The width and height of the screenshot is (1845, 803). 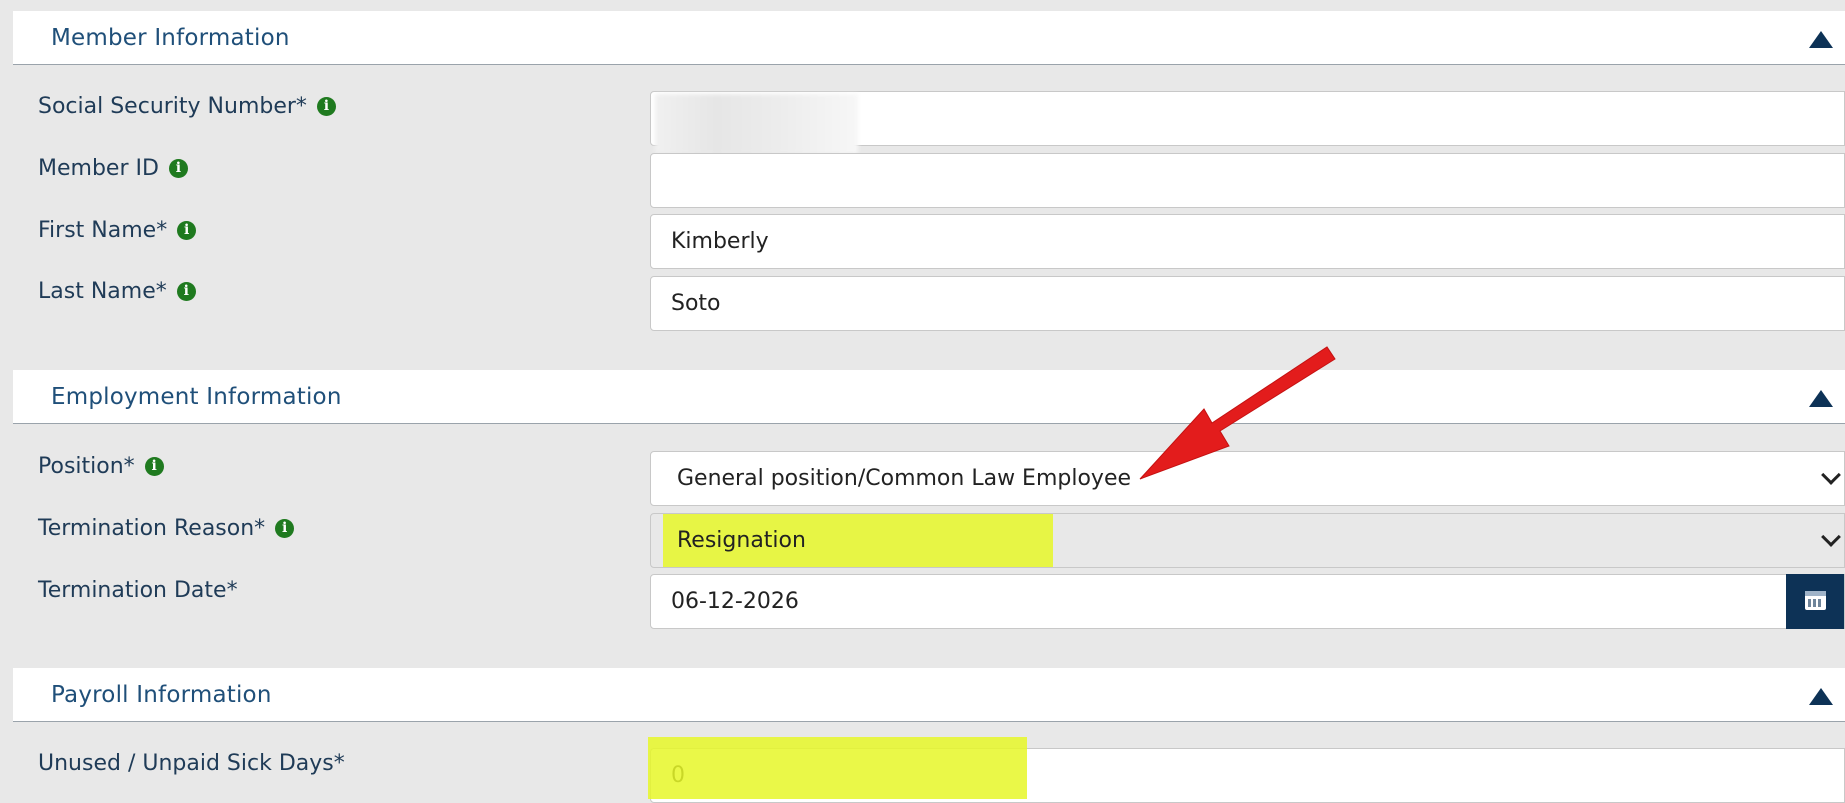 I want to click on member-information-header: Member Information, so click(x=929, y=38).